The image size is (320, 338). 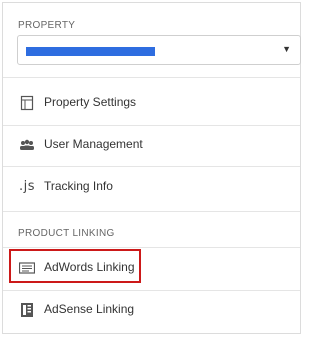 I want to click on js-icon: .js, so click(x=27, y=186).